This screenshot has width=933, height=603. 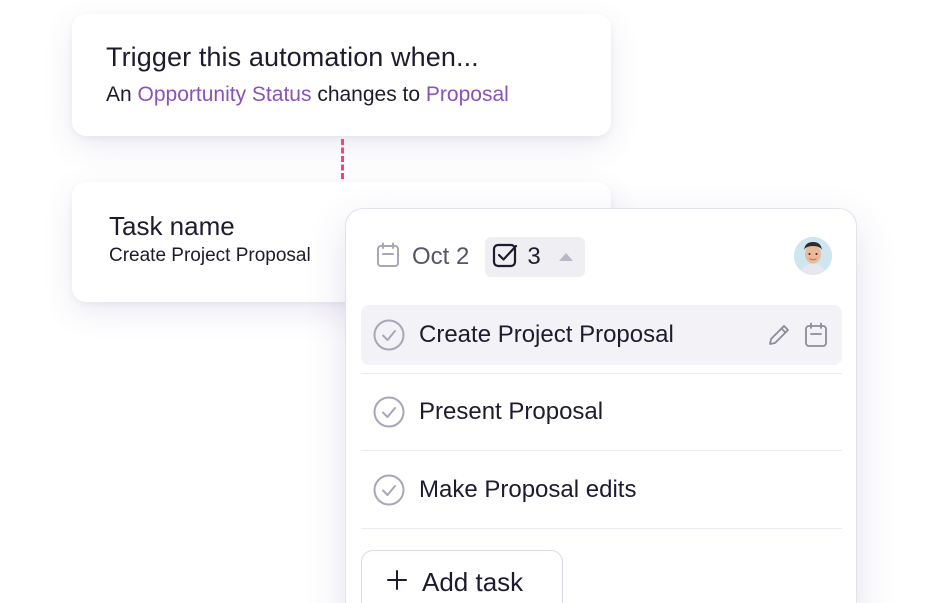 What do you see at coordinates (467, 94) in the screenshot?
I see `trigger-value: Proposal` at bounding box center [467, 94].